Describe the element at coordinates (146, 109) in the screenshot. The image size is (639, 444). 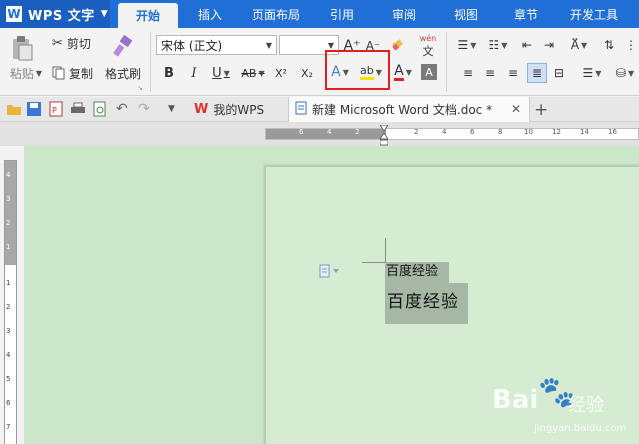
I see `redo-icon: ↷` at that location.